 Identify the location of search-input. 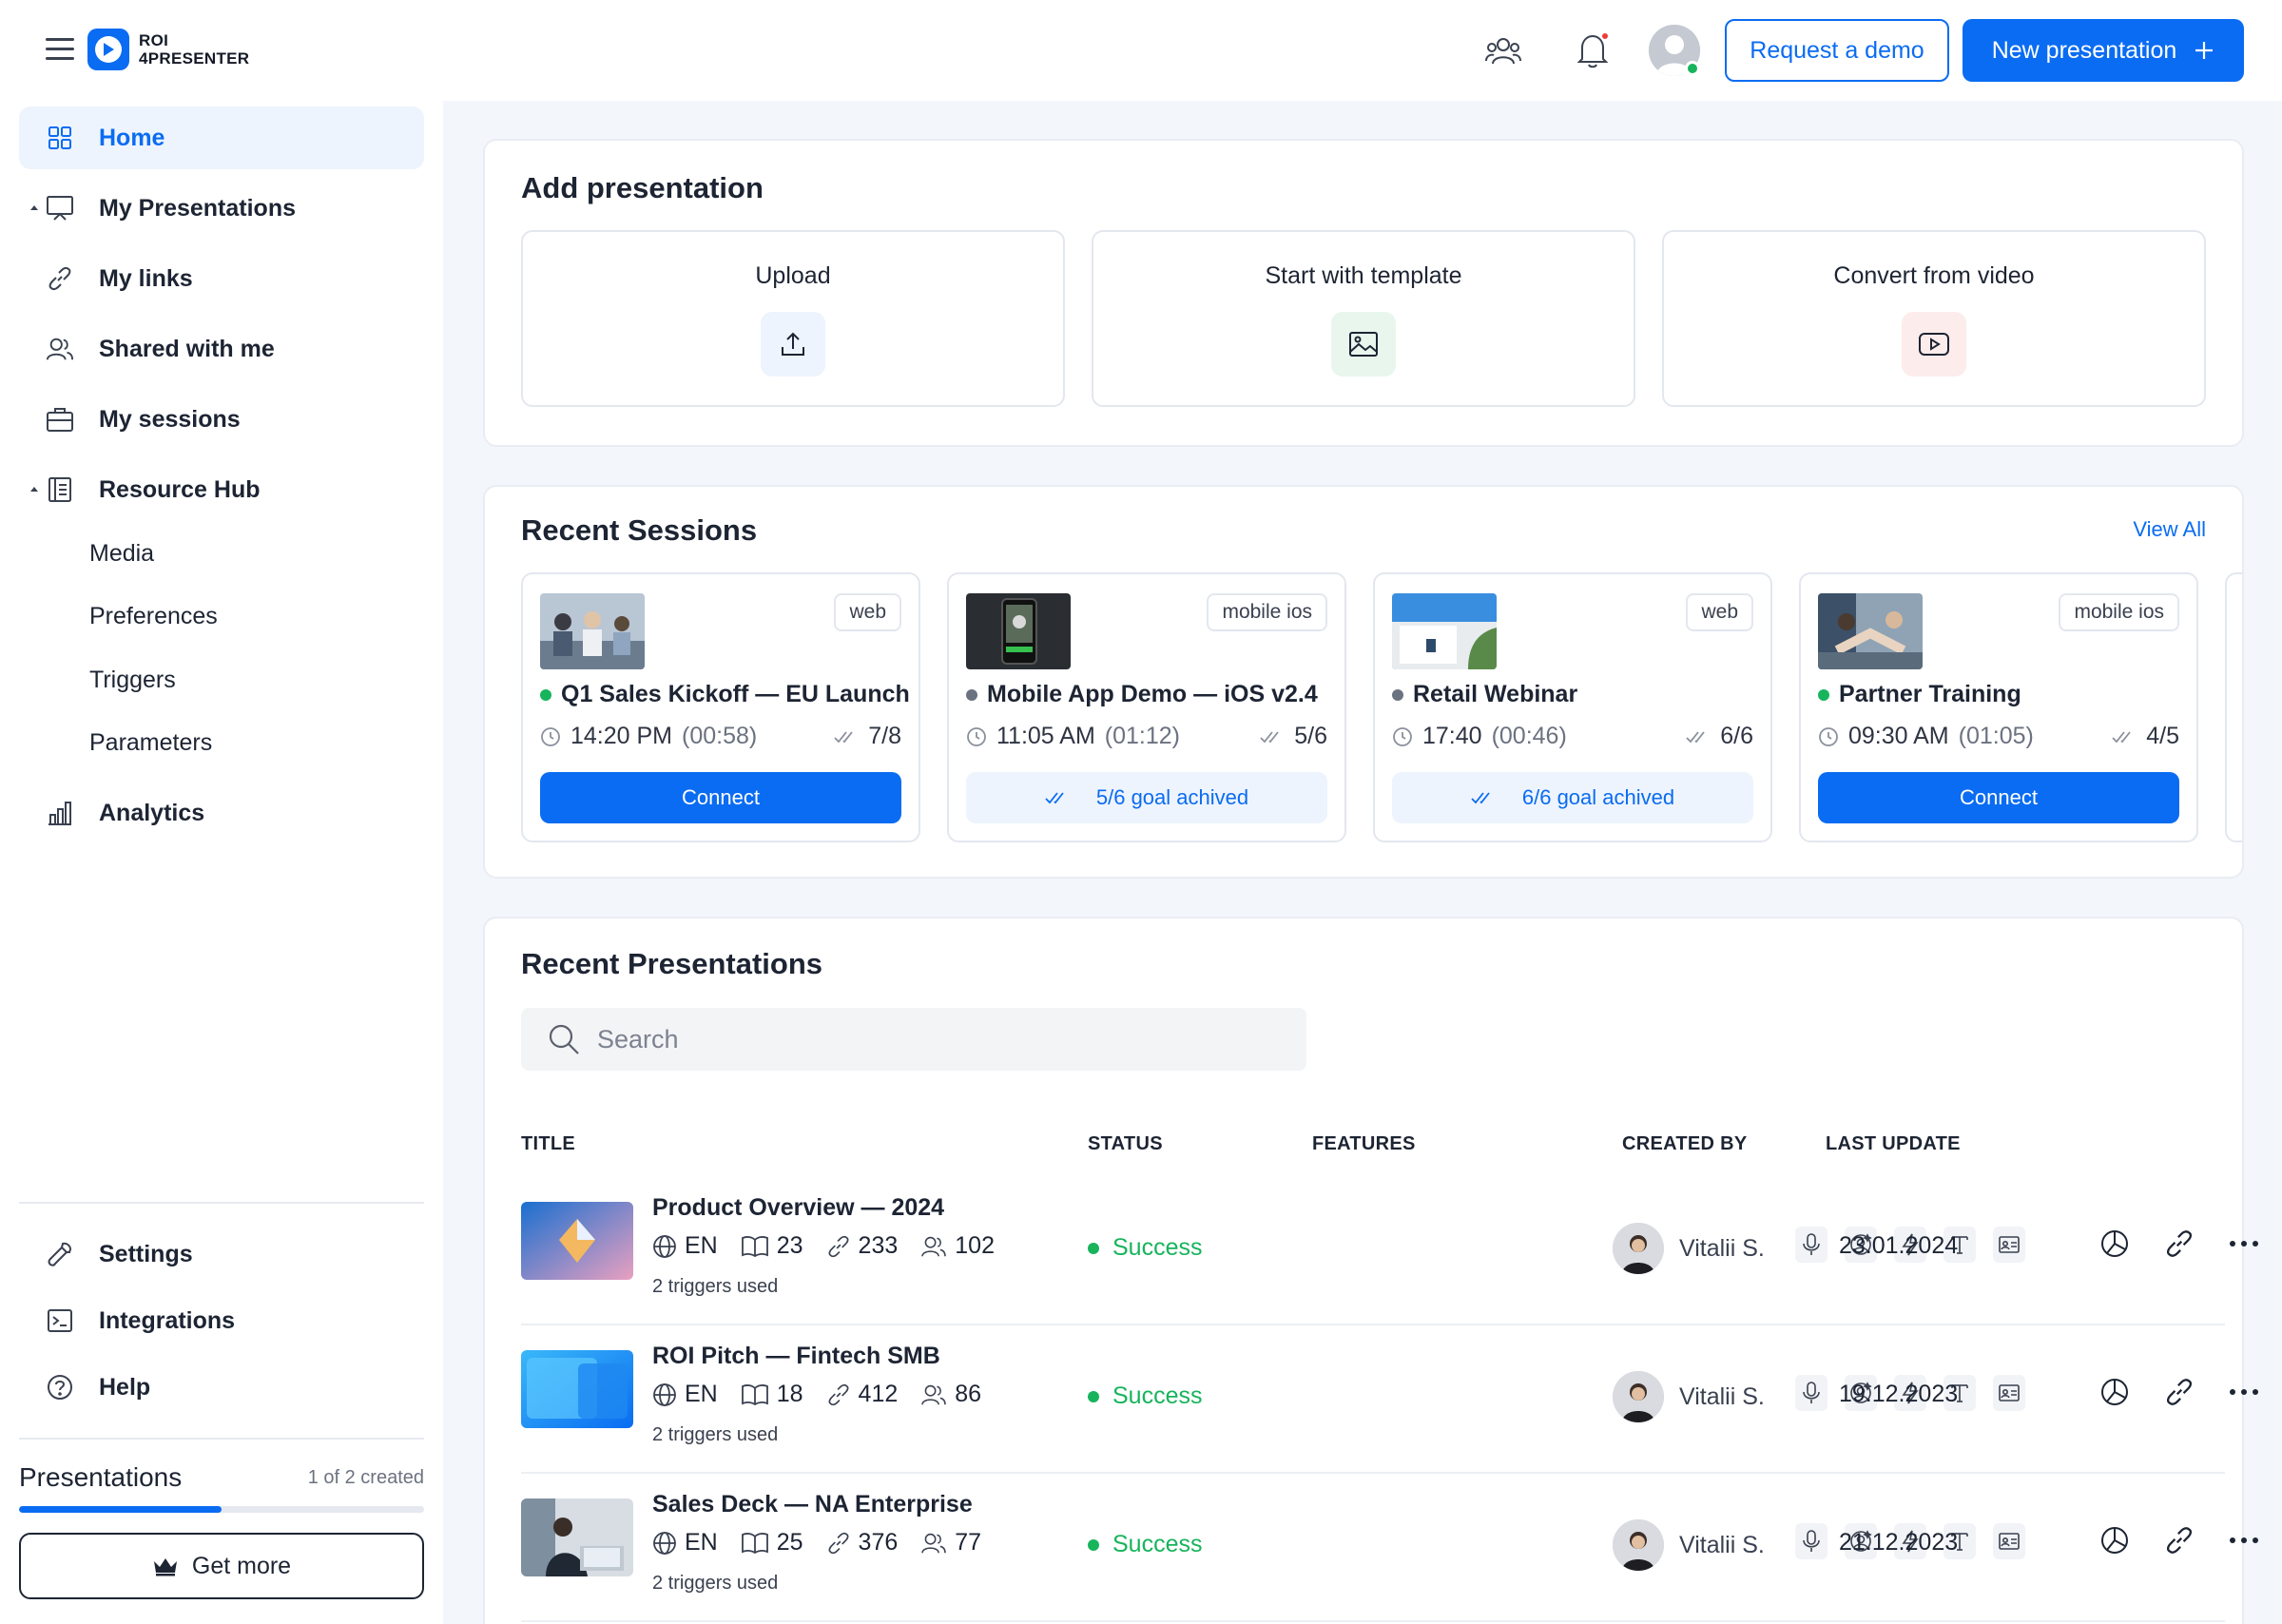
(930, 1039).